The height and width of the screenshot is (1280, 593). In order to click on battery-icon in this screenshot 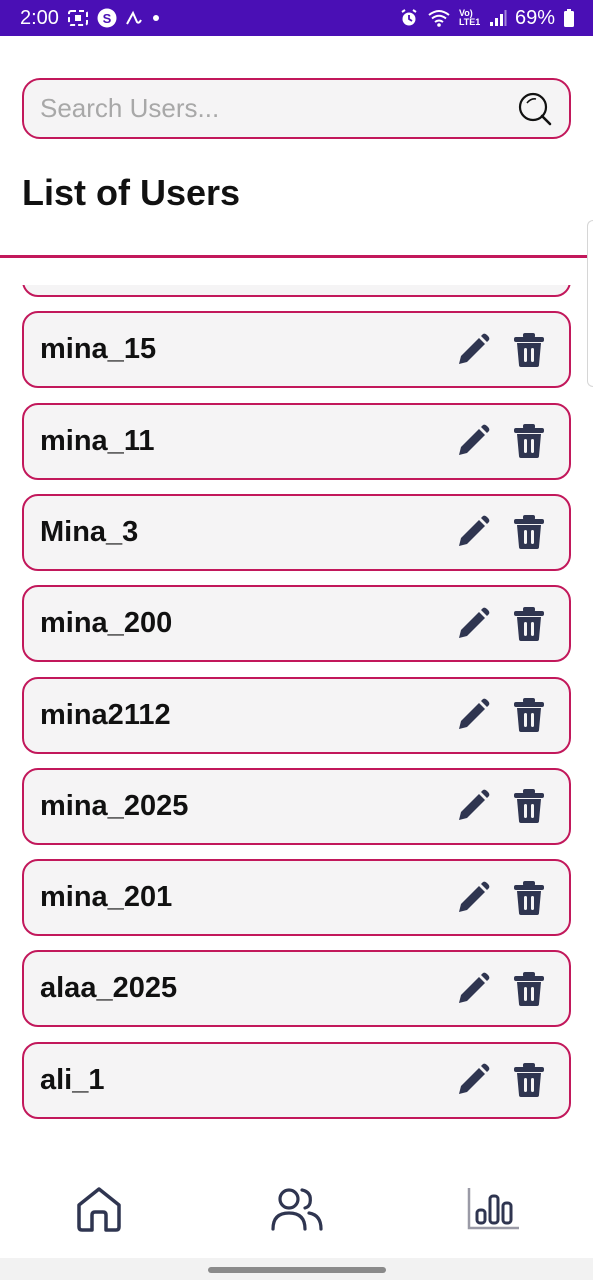, I will do `click(569, 18)`.